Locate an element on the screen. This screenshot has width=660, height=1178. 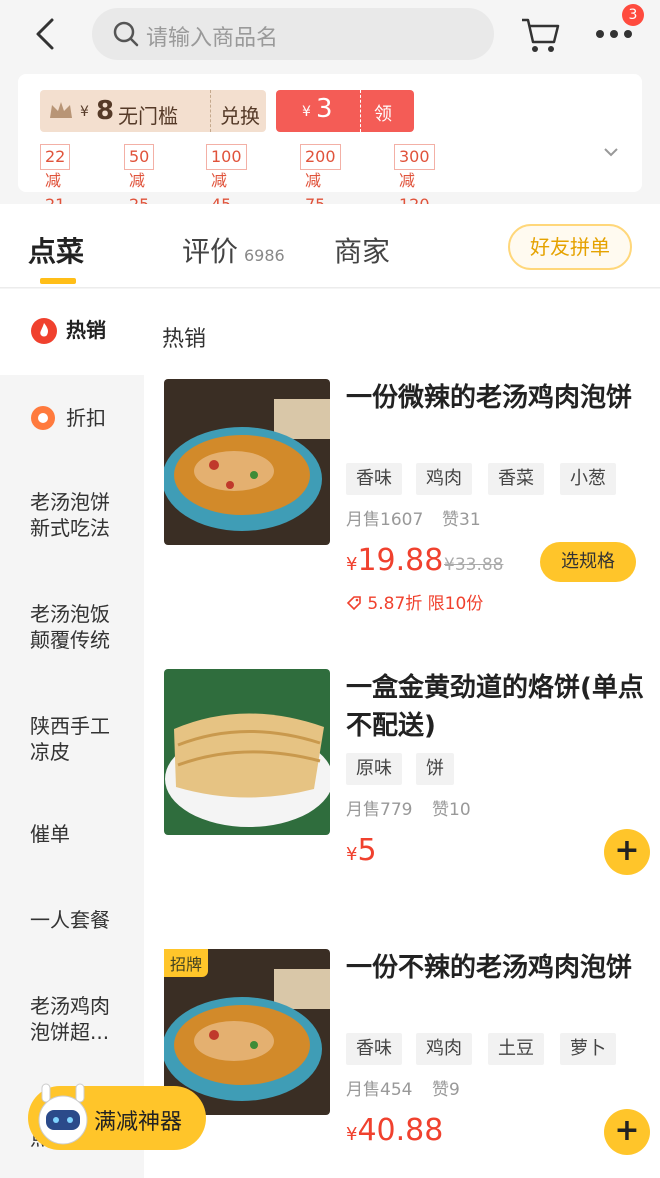
original-price: ¥33.88 is located at coordinates (474, 565).